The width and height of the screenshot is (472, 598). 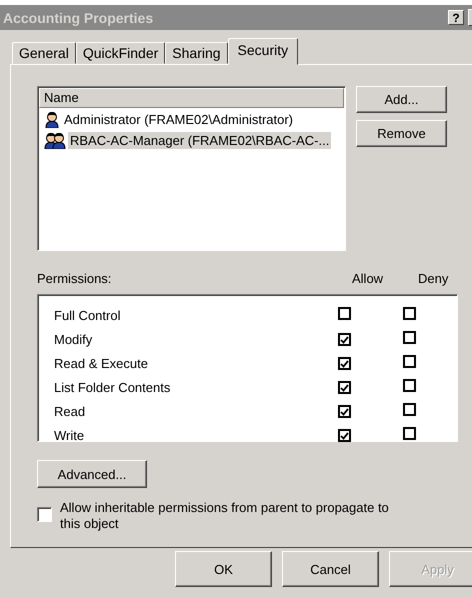 What do you see at coordinates (78, 18) in the screenshot?
I see `window-title: Accounting Properties` at bounding box center [78, 18].